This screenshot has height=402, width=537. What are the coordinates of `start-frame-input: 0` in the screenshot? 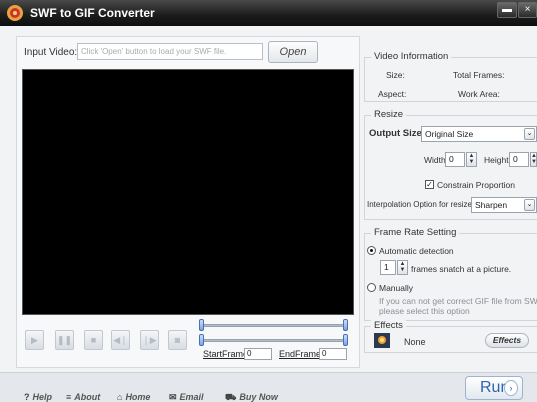 It's located at (258, 354).